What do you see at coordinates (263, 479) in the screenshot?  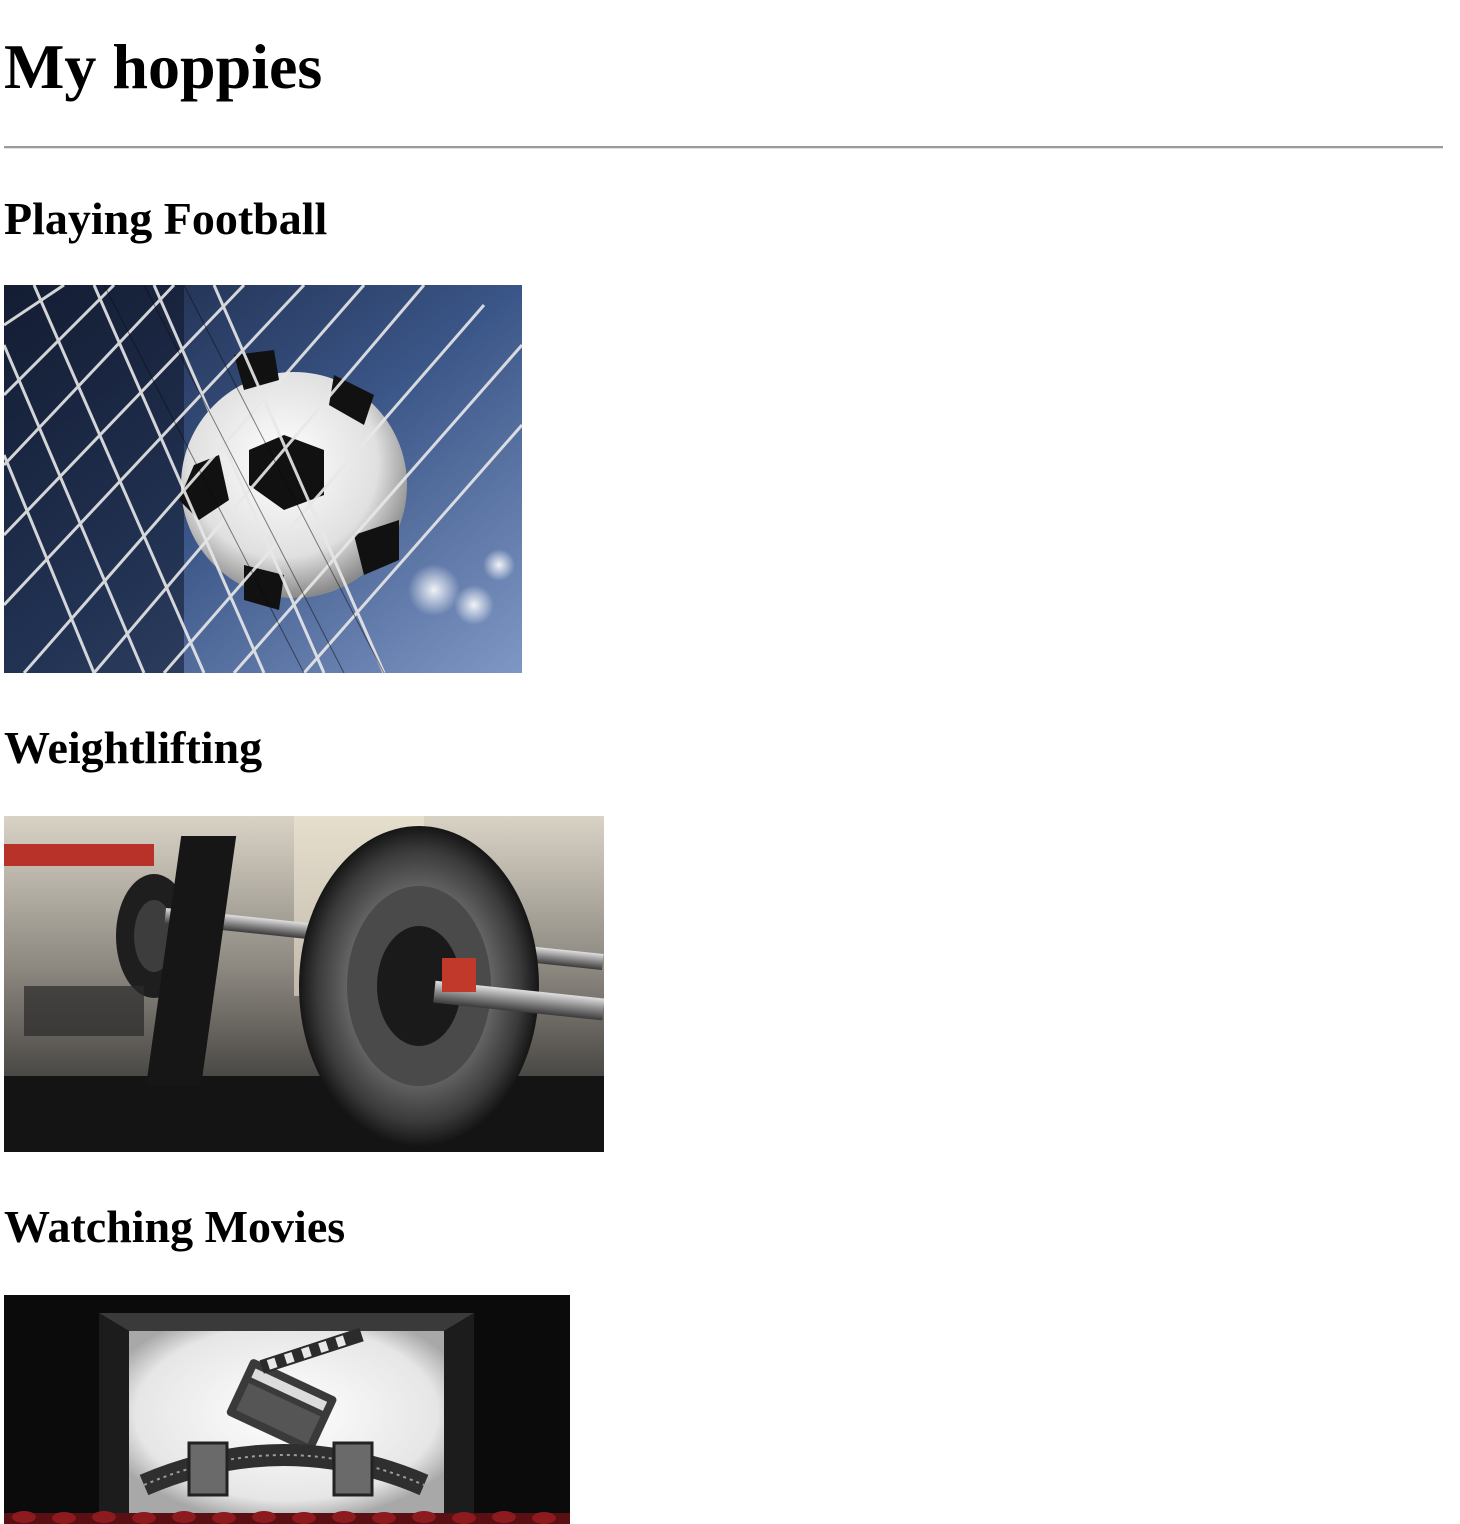 I see `football-image` at bounding box center [263, 479].